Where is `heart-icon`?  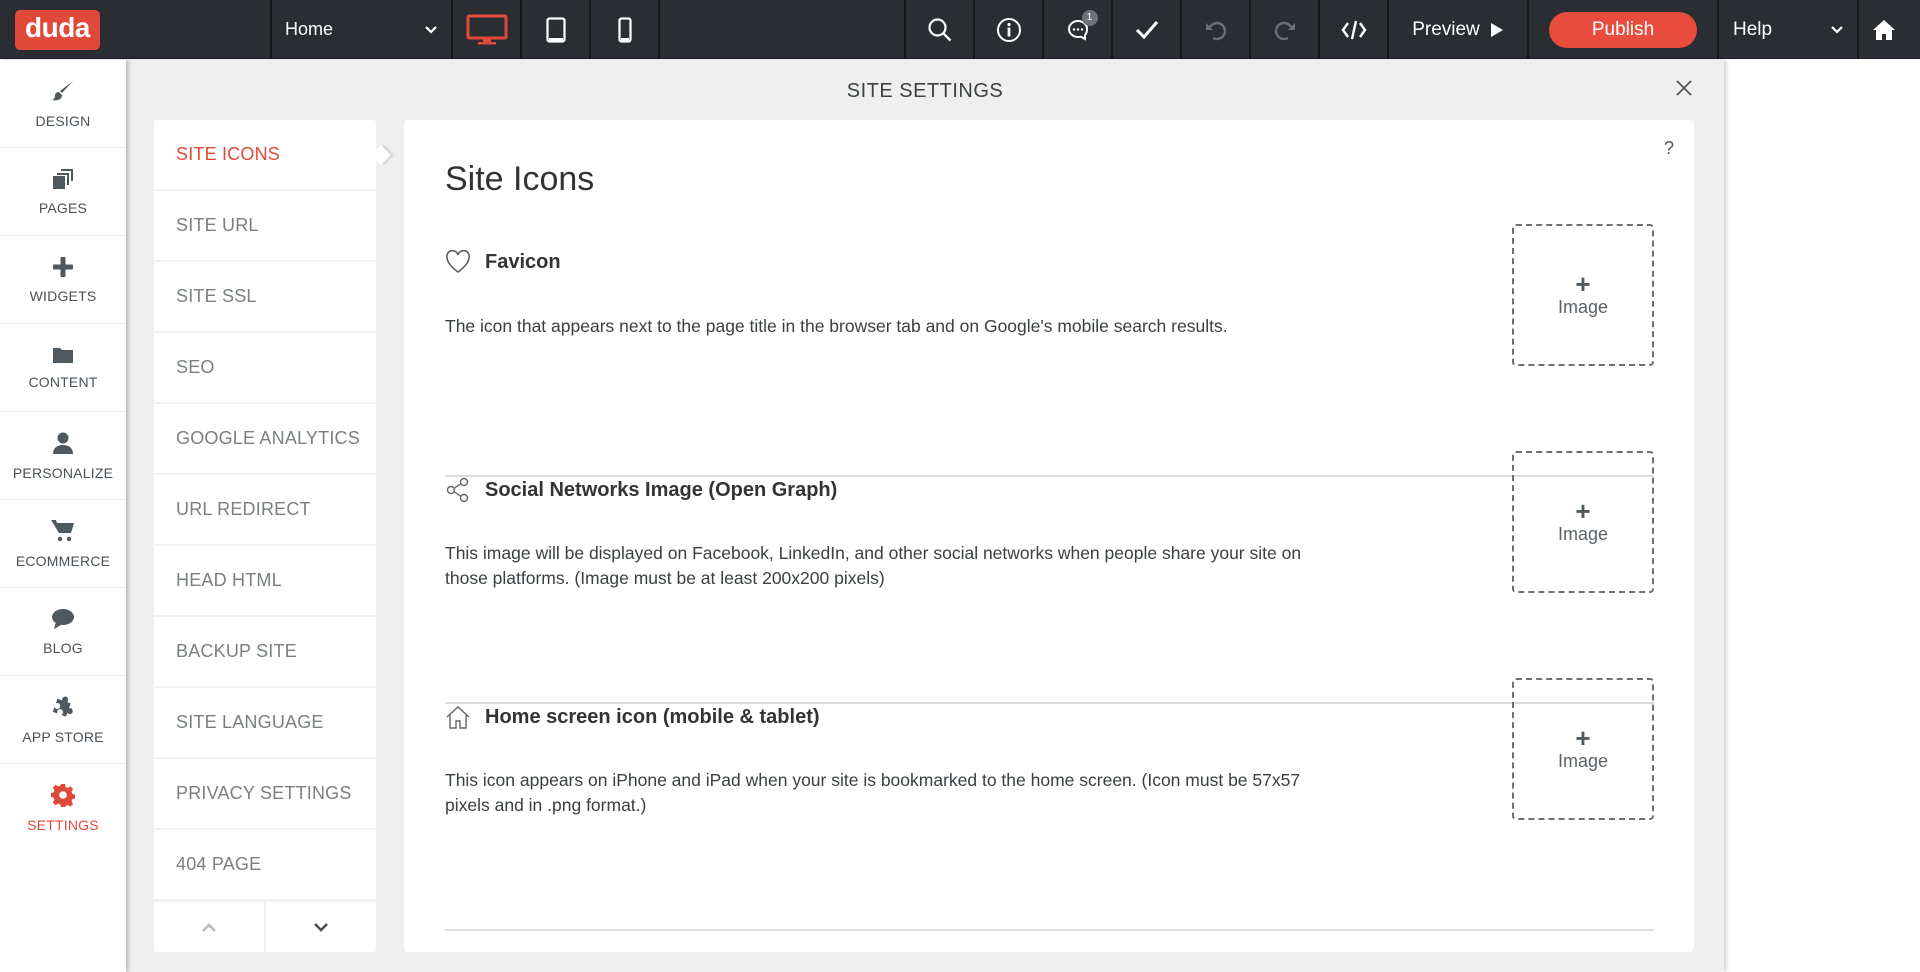
heart-icon is located at coordinates (458, 261).